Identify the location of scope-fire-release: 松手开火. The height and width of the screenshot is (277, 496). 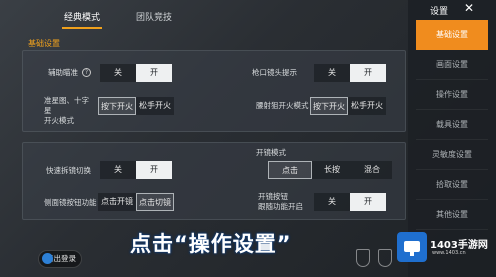
(367, 106).